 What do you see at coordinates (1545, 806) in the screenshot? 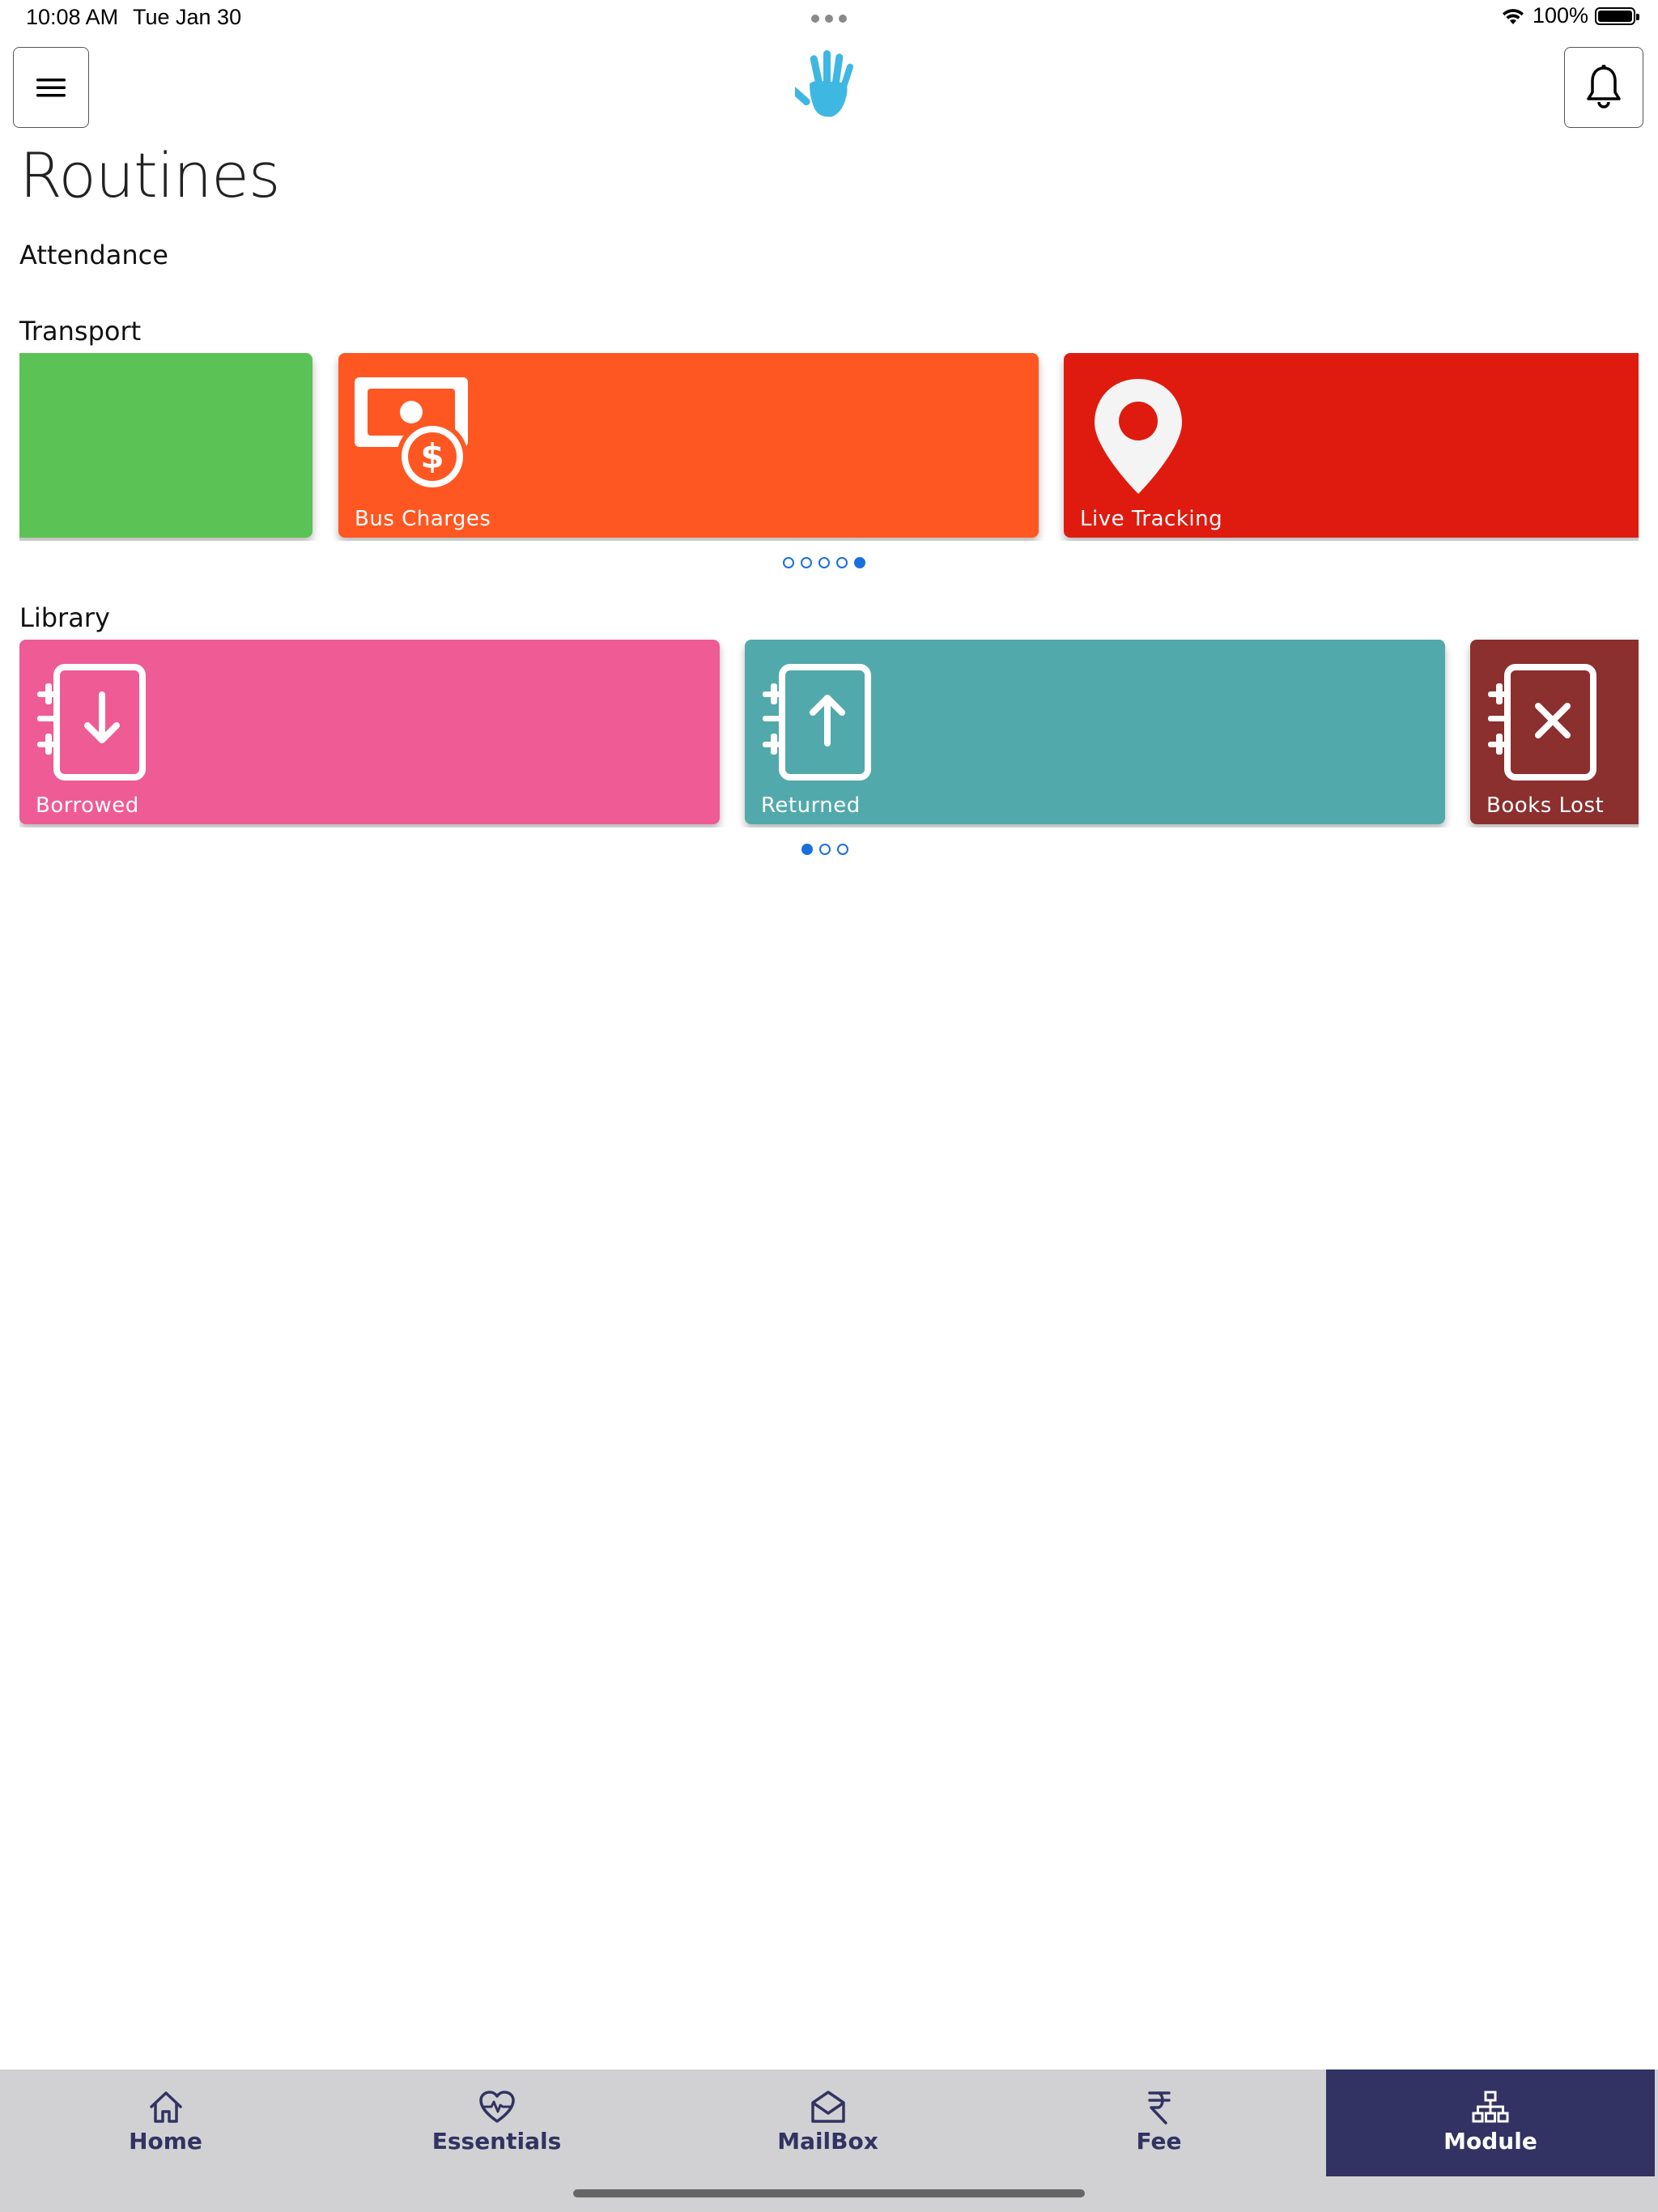
I see `books-lost-label: Books Lost` at bounding box center [1545, 806].